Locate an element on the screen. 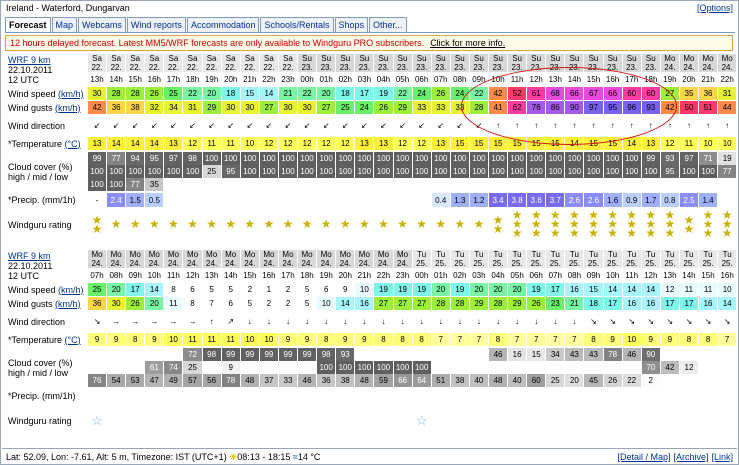 Image resolution: width=739 pixels, height=465 pixels. temperature-cell: 14 is located at coordinates (135, 143).